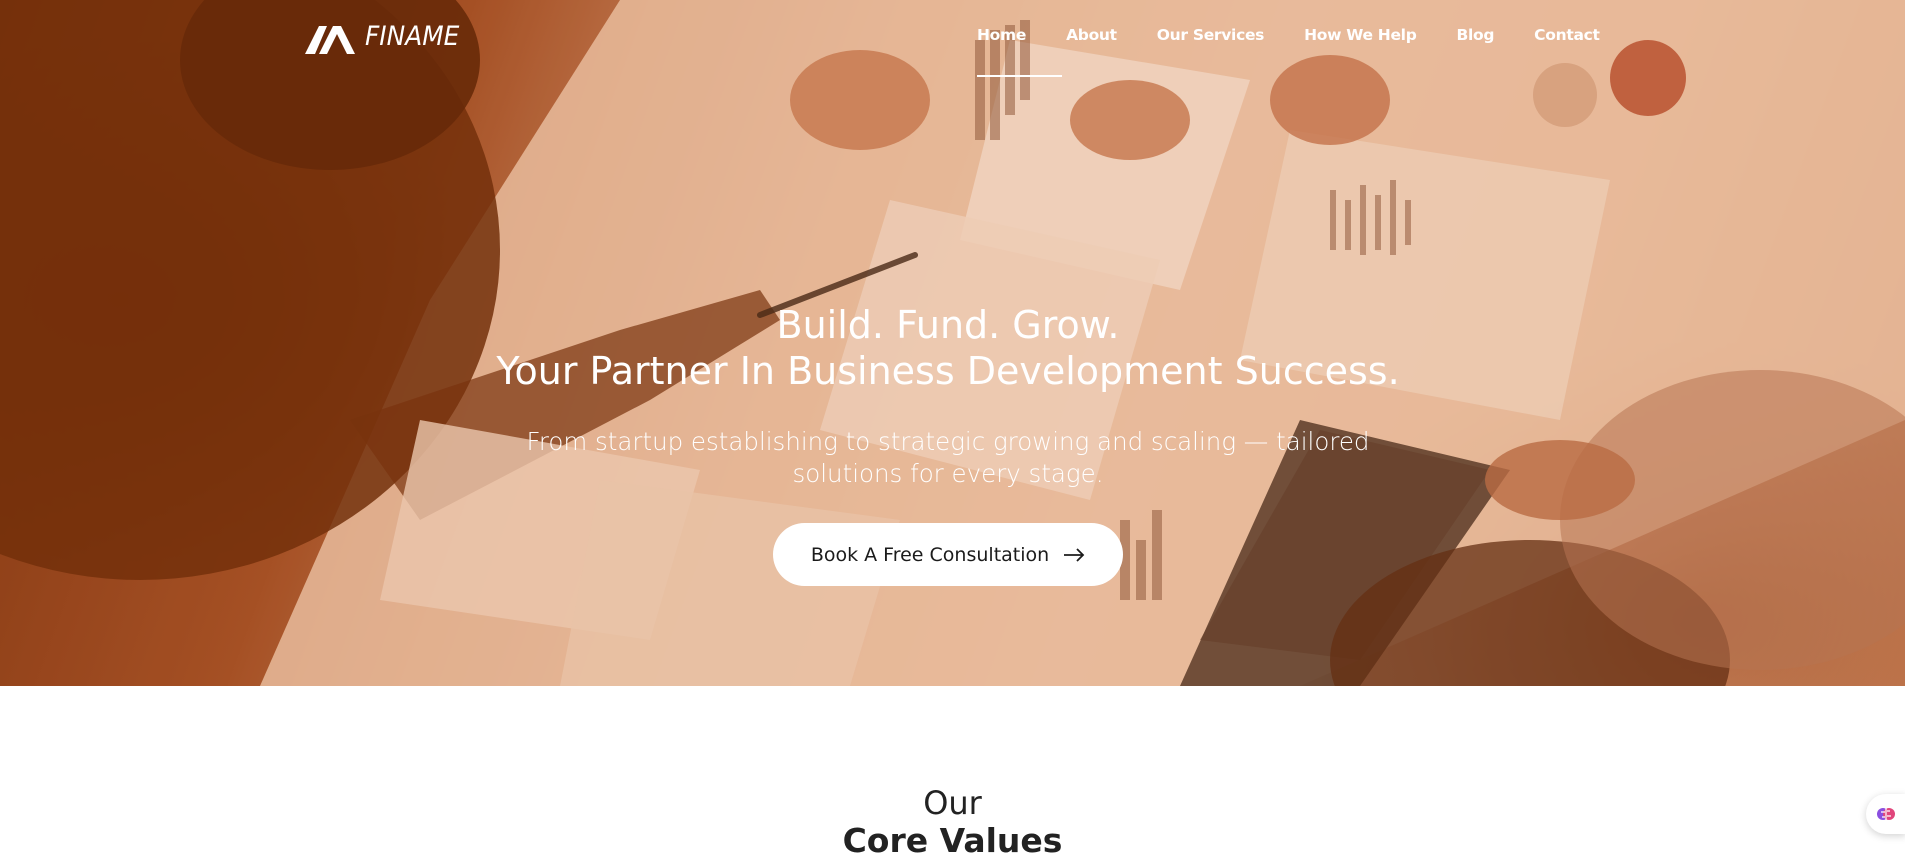 Image resolution: width=1905 pixels, height=860 pixels. I want to click on brand-logo: FINAME, so click(386, 36).